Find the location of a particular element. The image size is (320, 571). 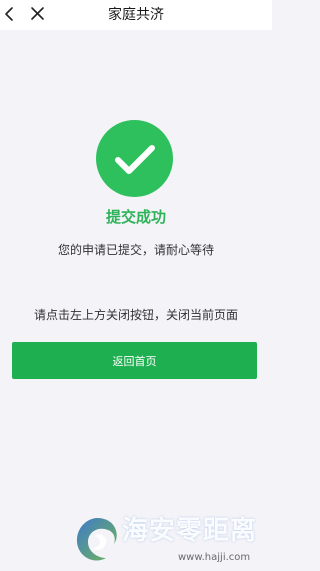

check-icon is located at coordinates (135, 159).